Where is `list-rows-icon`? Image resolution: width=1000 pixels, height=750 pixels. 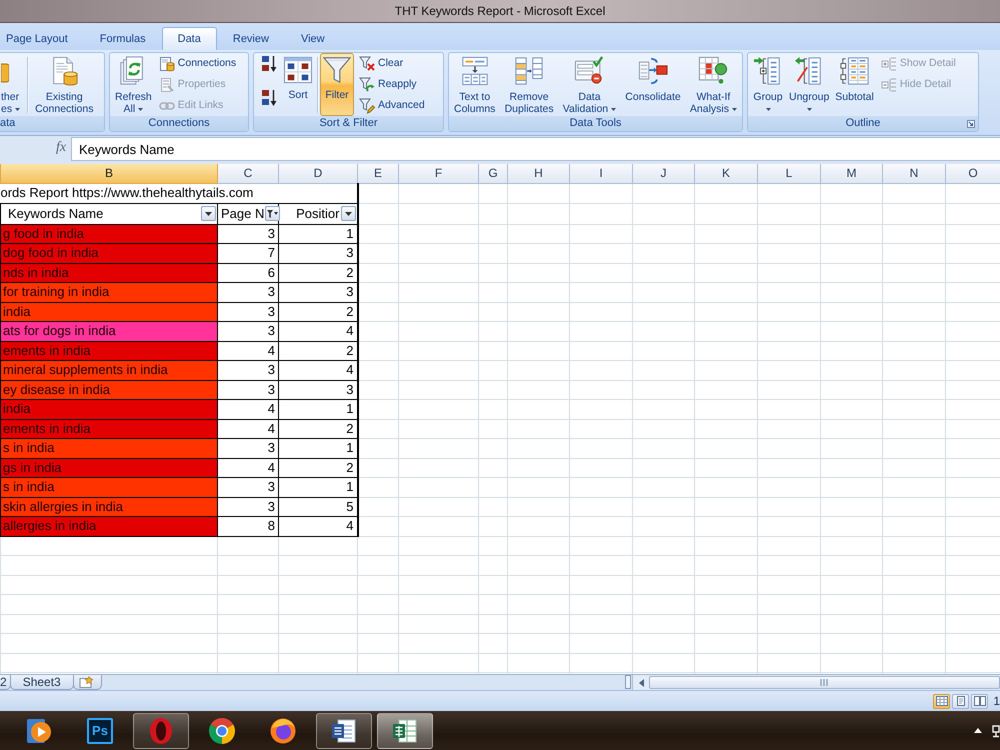
list-rows-icon is located at coordinates (529, 71).